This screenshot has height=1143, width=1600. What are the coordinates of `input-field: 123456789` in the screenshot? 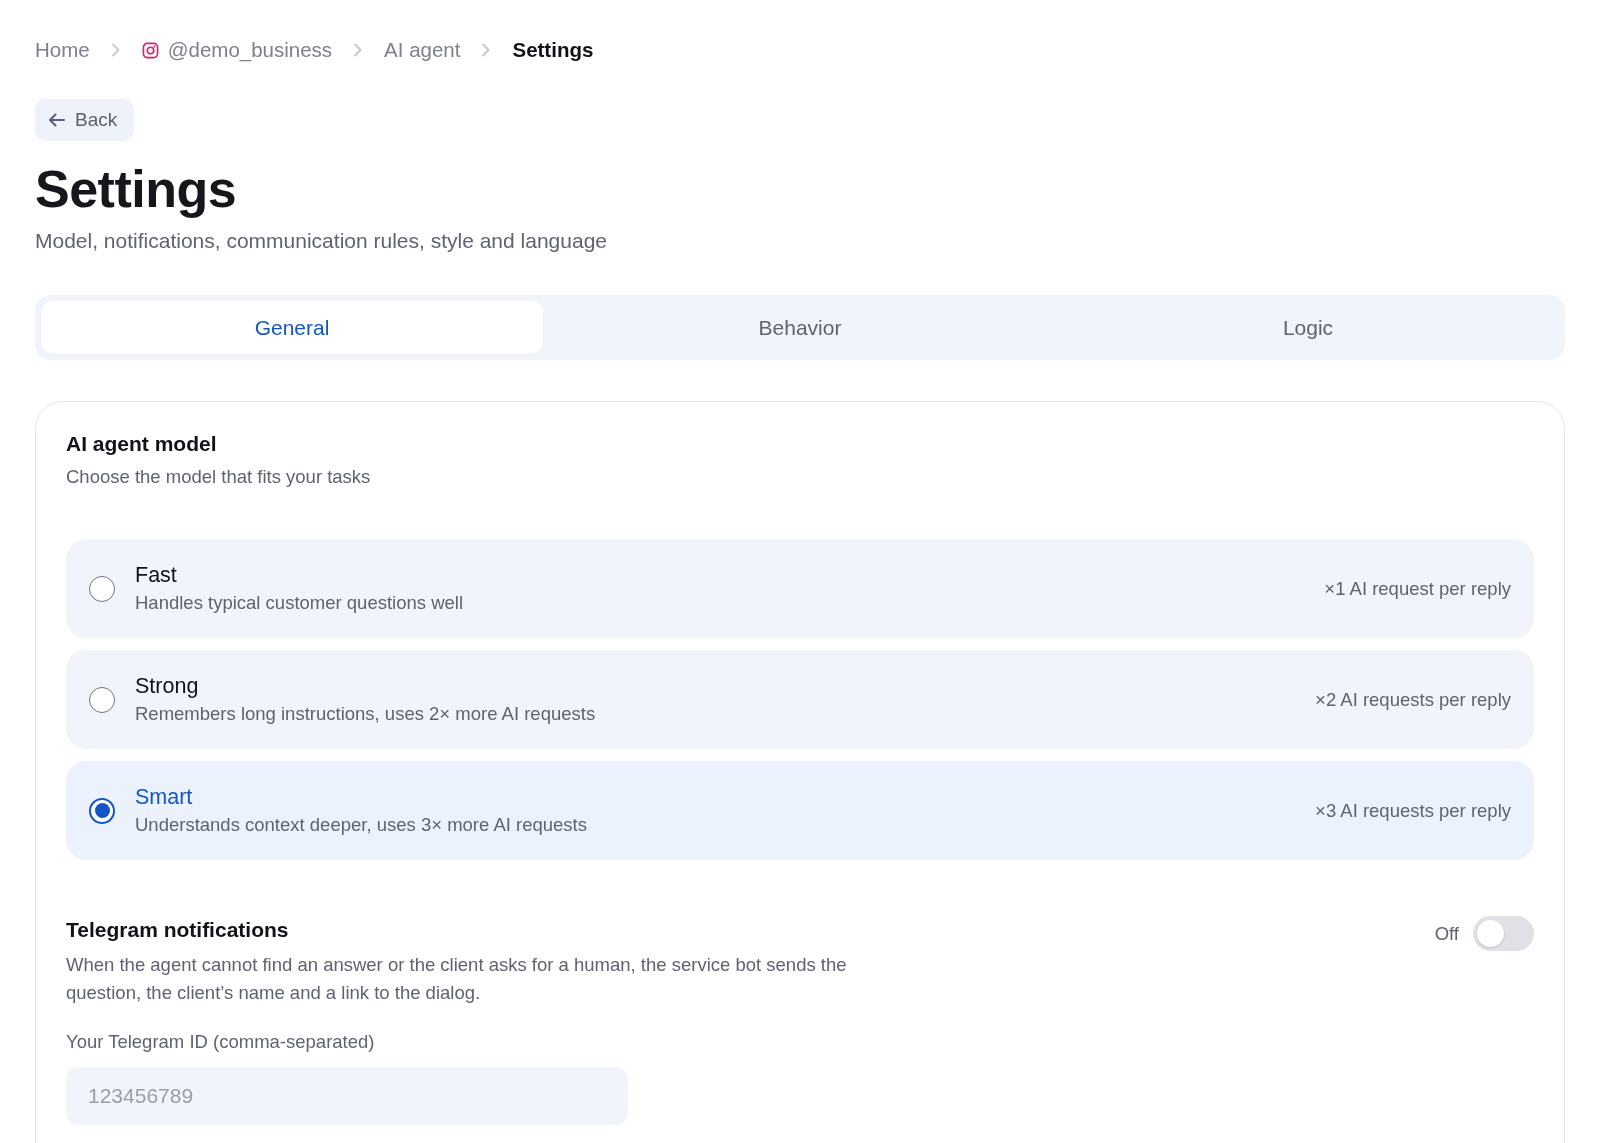 It's located at (347, 1096).